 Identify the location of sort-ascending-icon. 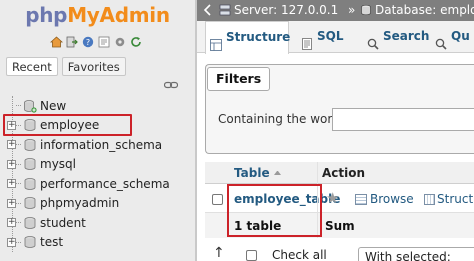
(277, 173).